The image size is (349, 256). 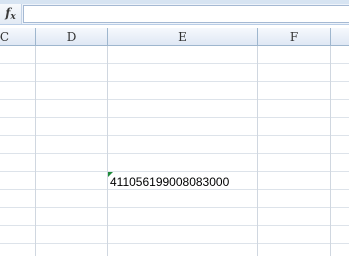 I want to click on column-header-label: D, so click(x=71, y=36).